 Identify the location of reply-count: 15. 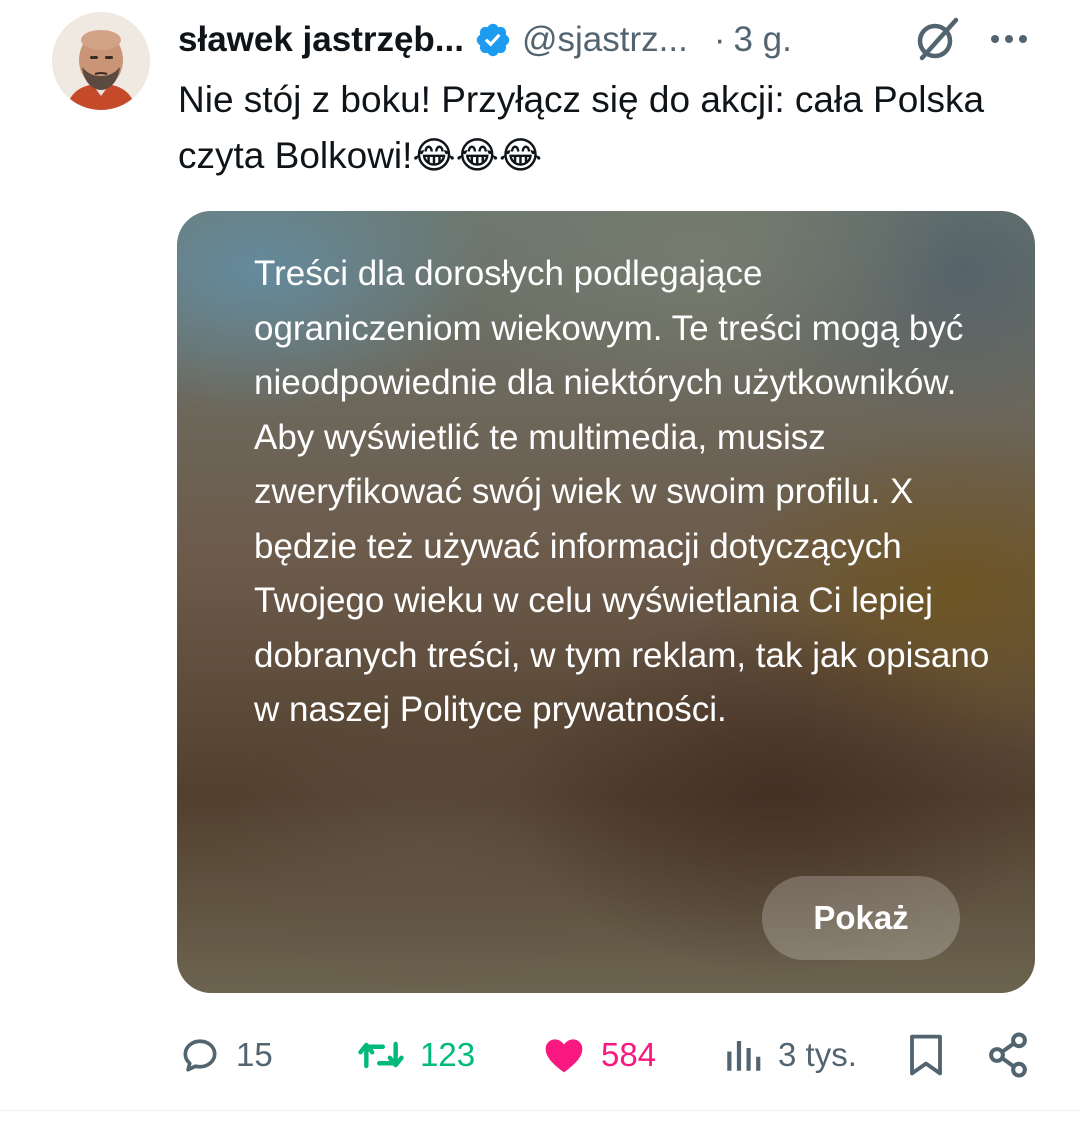
(254, 1054).